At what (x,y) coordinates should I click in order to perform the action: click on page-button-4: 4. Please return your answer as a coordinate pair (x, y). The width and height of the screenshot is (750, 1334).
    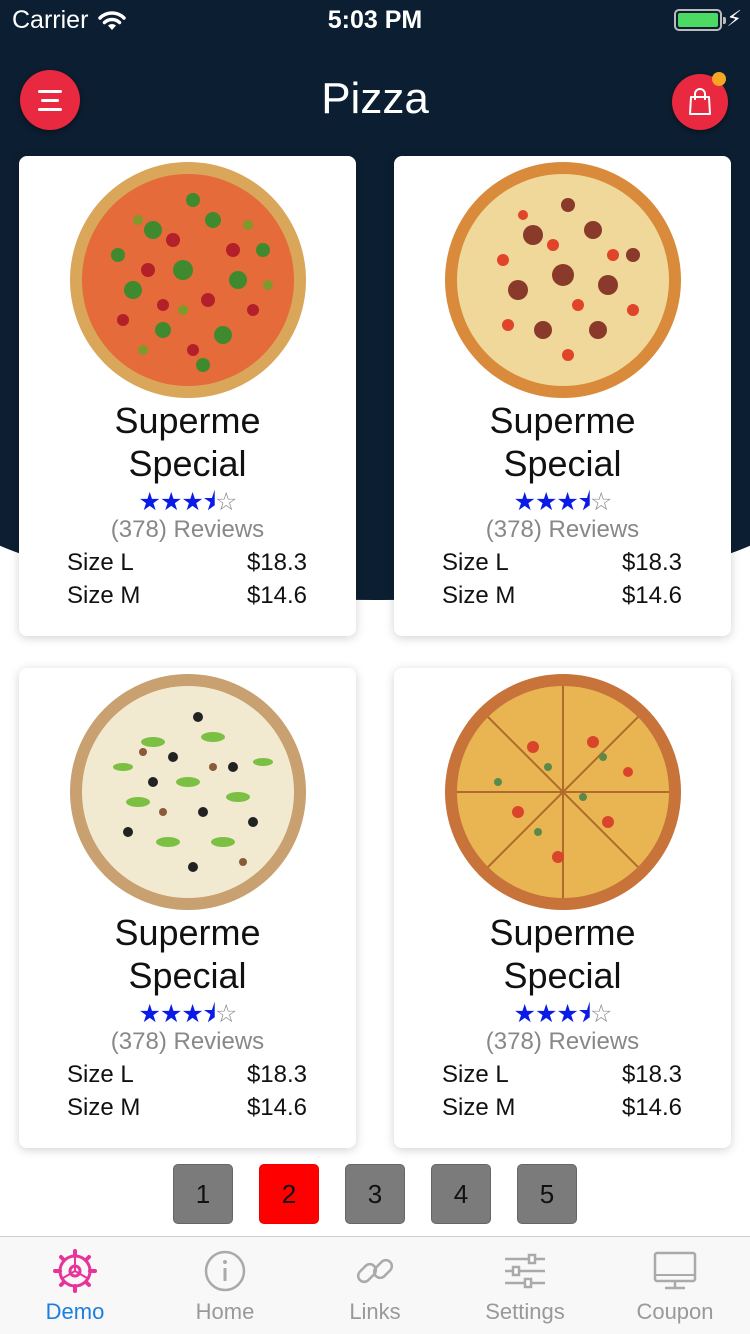
    Looking at the image, I should click on (461, 1194).